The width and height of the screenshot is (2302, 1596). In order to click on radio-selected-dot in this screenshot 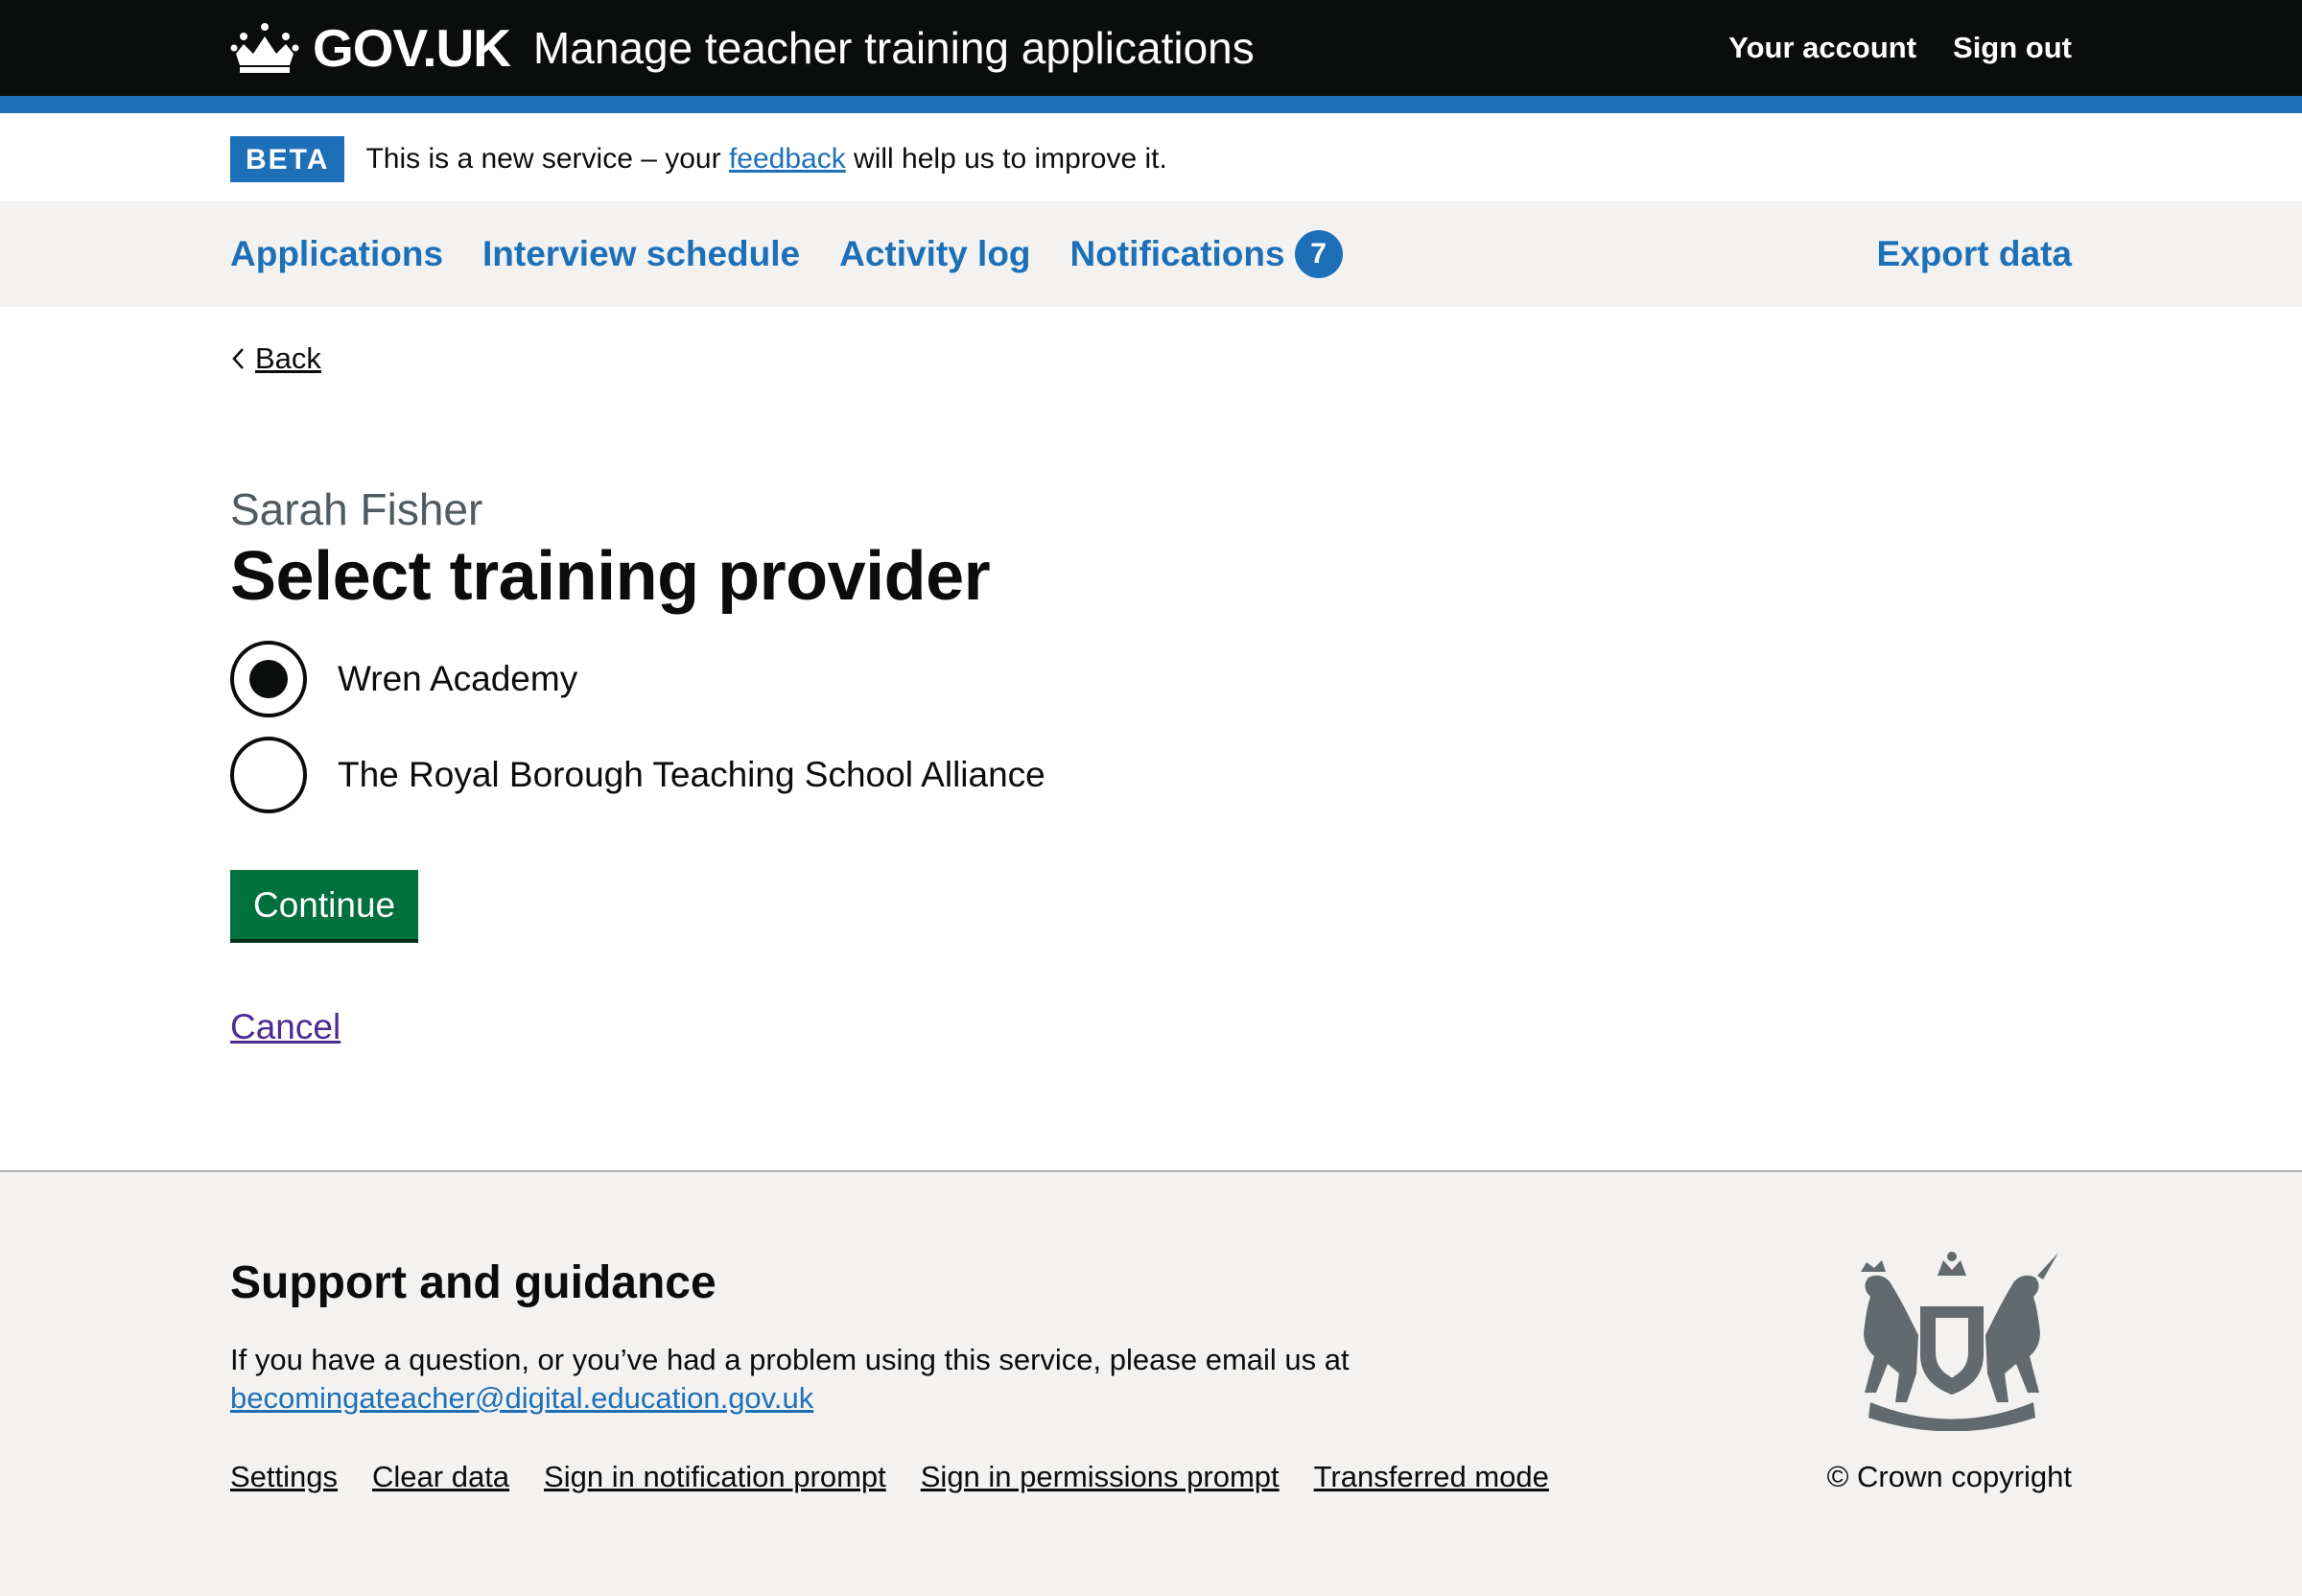, I will do `click(268, 679)`.